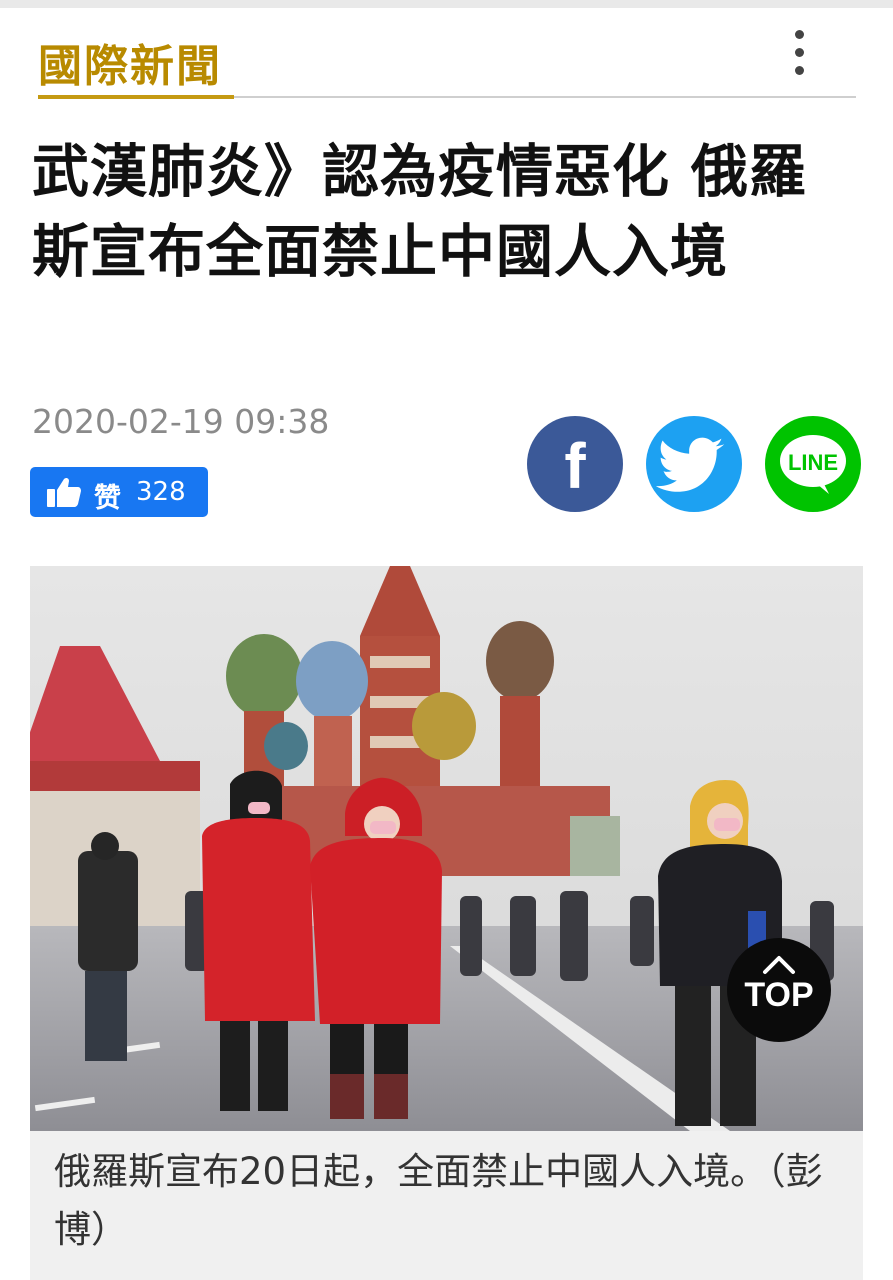  Describe the element at coordinates (181, 421) in the screenshot. I see `article-timestamp: 2020-02-19 09:38` at that location.